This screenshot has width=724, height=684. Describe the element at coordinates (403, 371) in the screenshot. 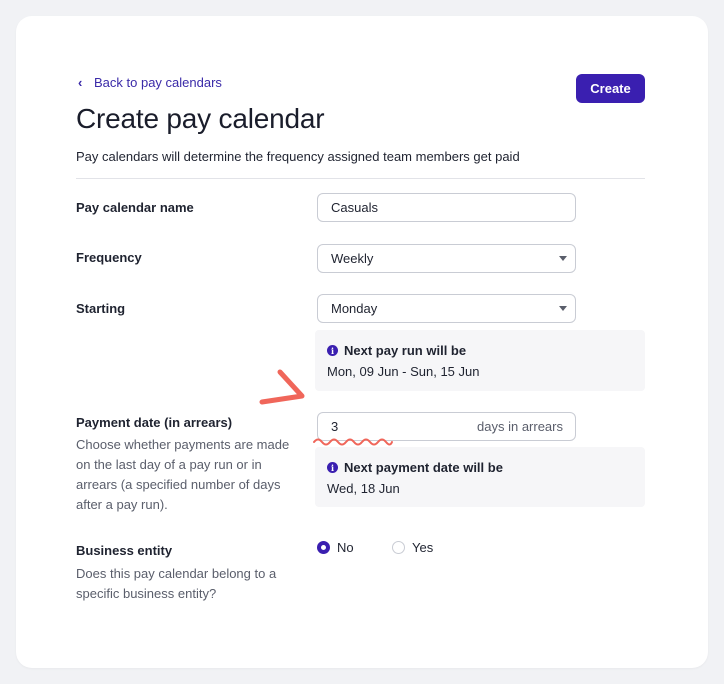

I see `next-pay-run-value: Mon, 09 Jun - Sun, 15 Jun` at that location.